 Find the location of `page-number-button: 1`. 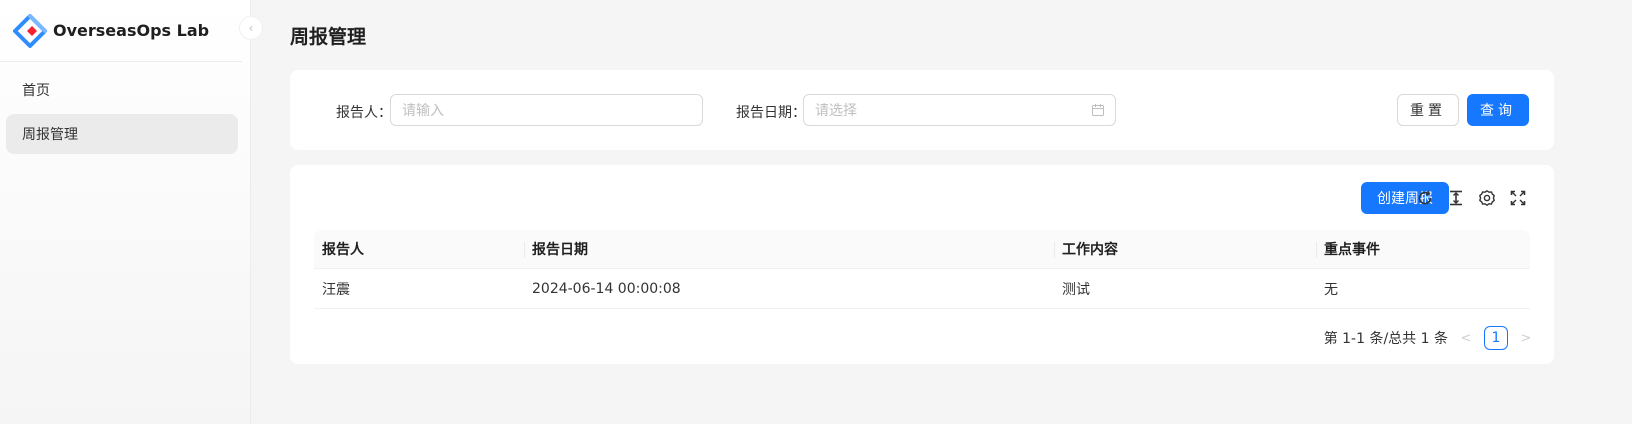

page-number-button: 1 is located at coordinates (1496, 338).